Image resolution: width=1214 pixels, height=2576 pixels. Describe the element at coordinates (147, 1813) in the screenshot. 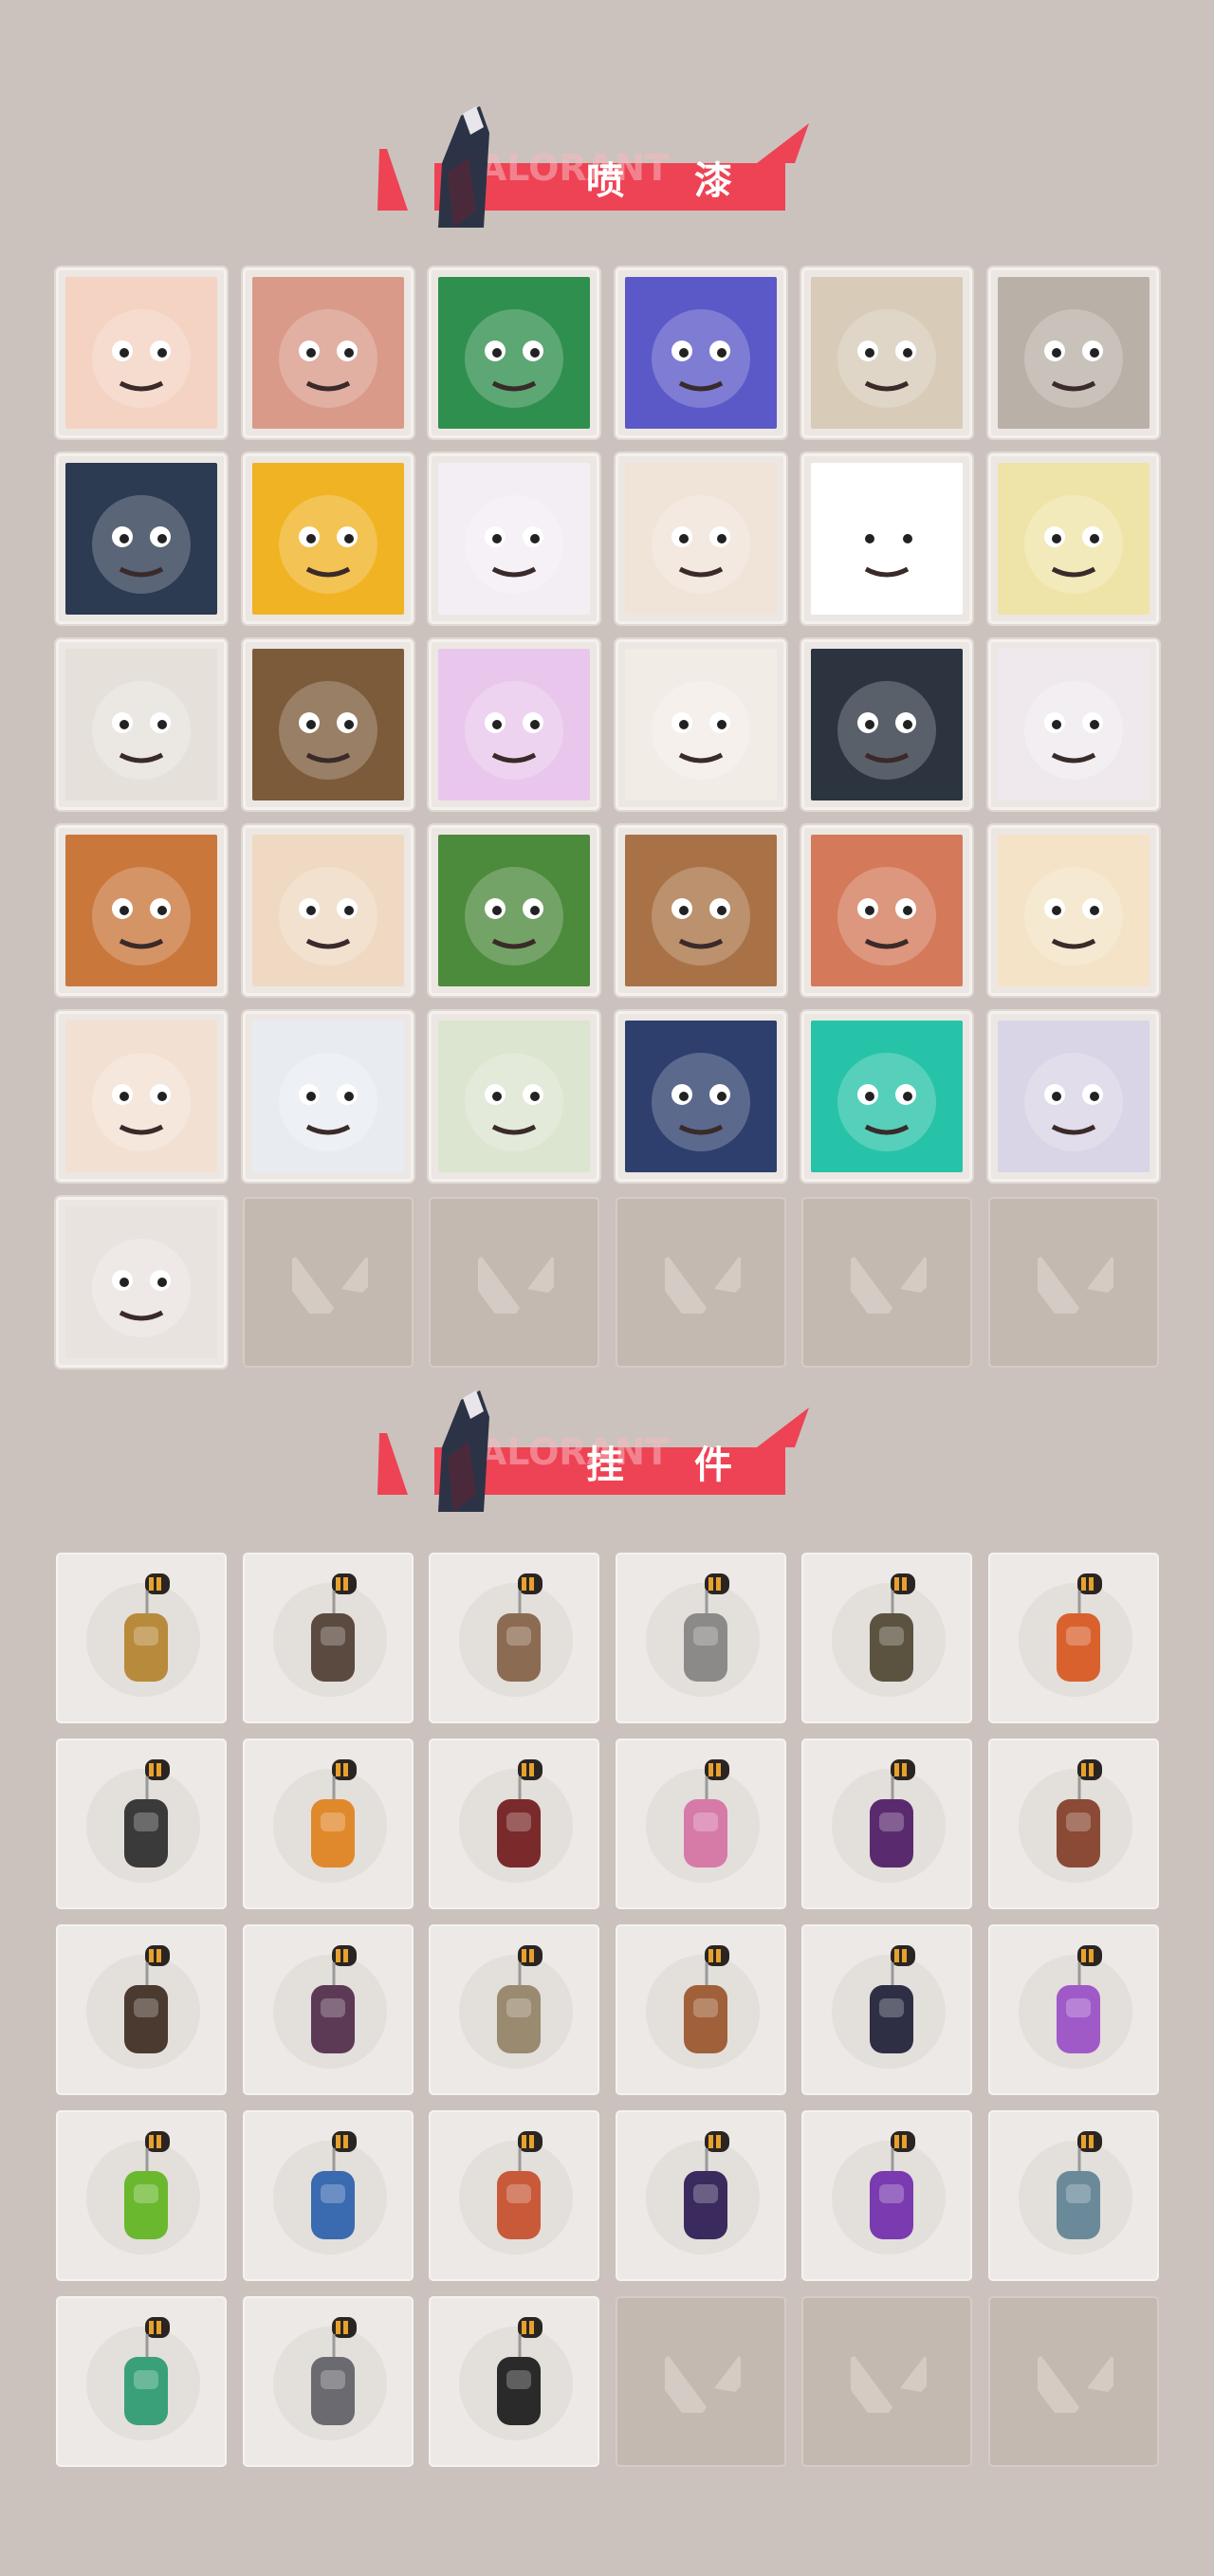

I see `sword-charm-icon` at that location.